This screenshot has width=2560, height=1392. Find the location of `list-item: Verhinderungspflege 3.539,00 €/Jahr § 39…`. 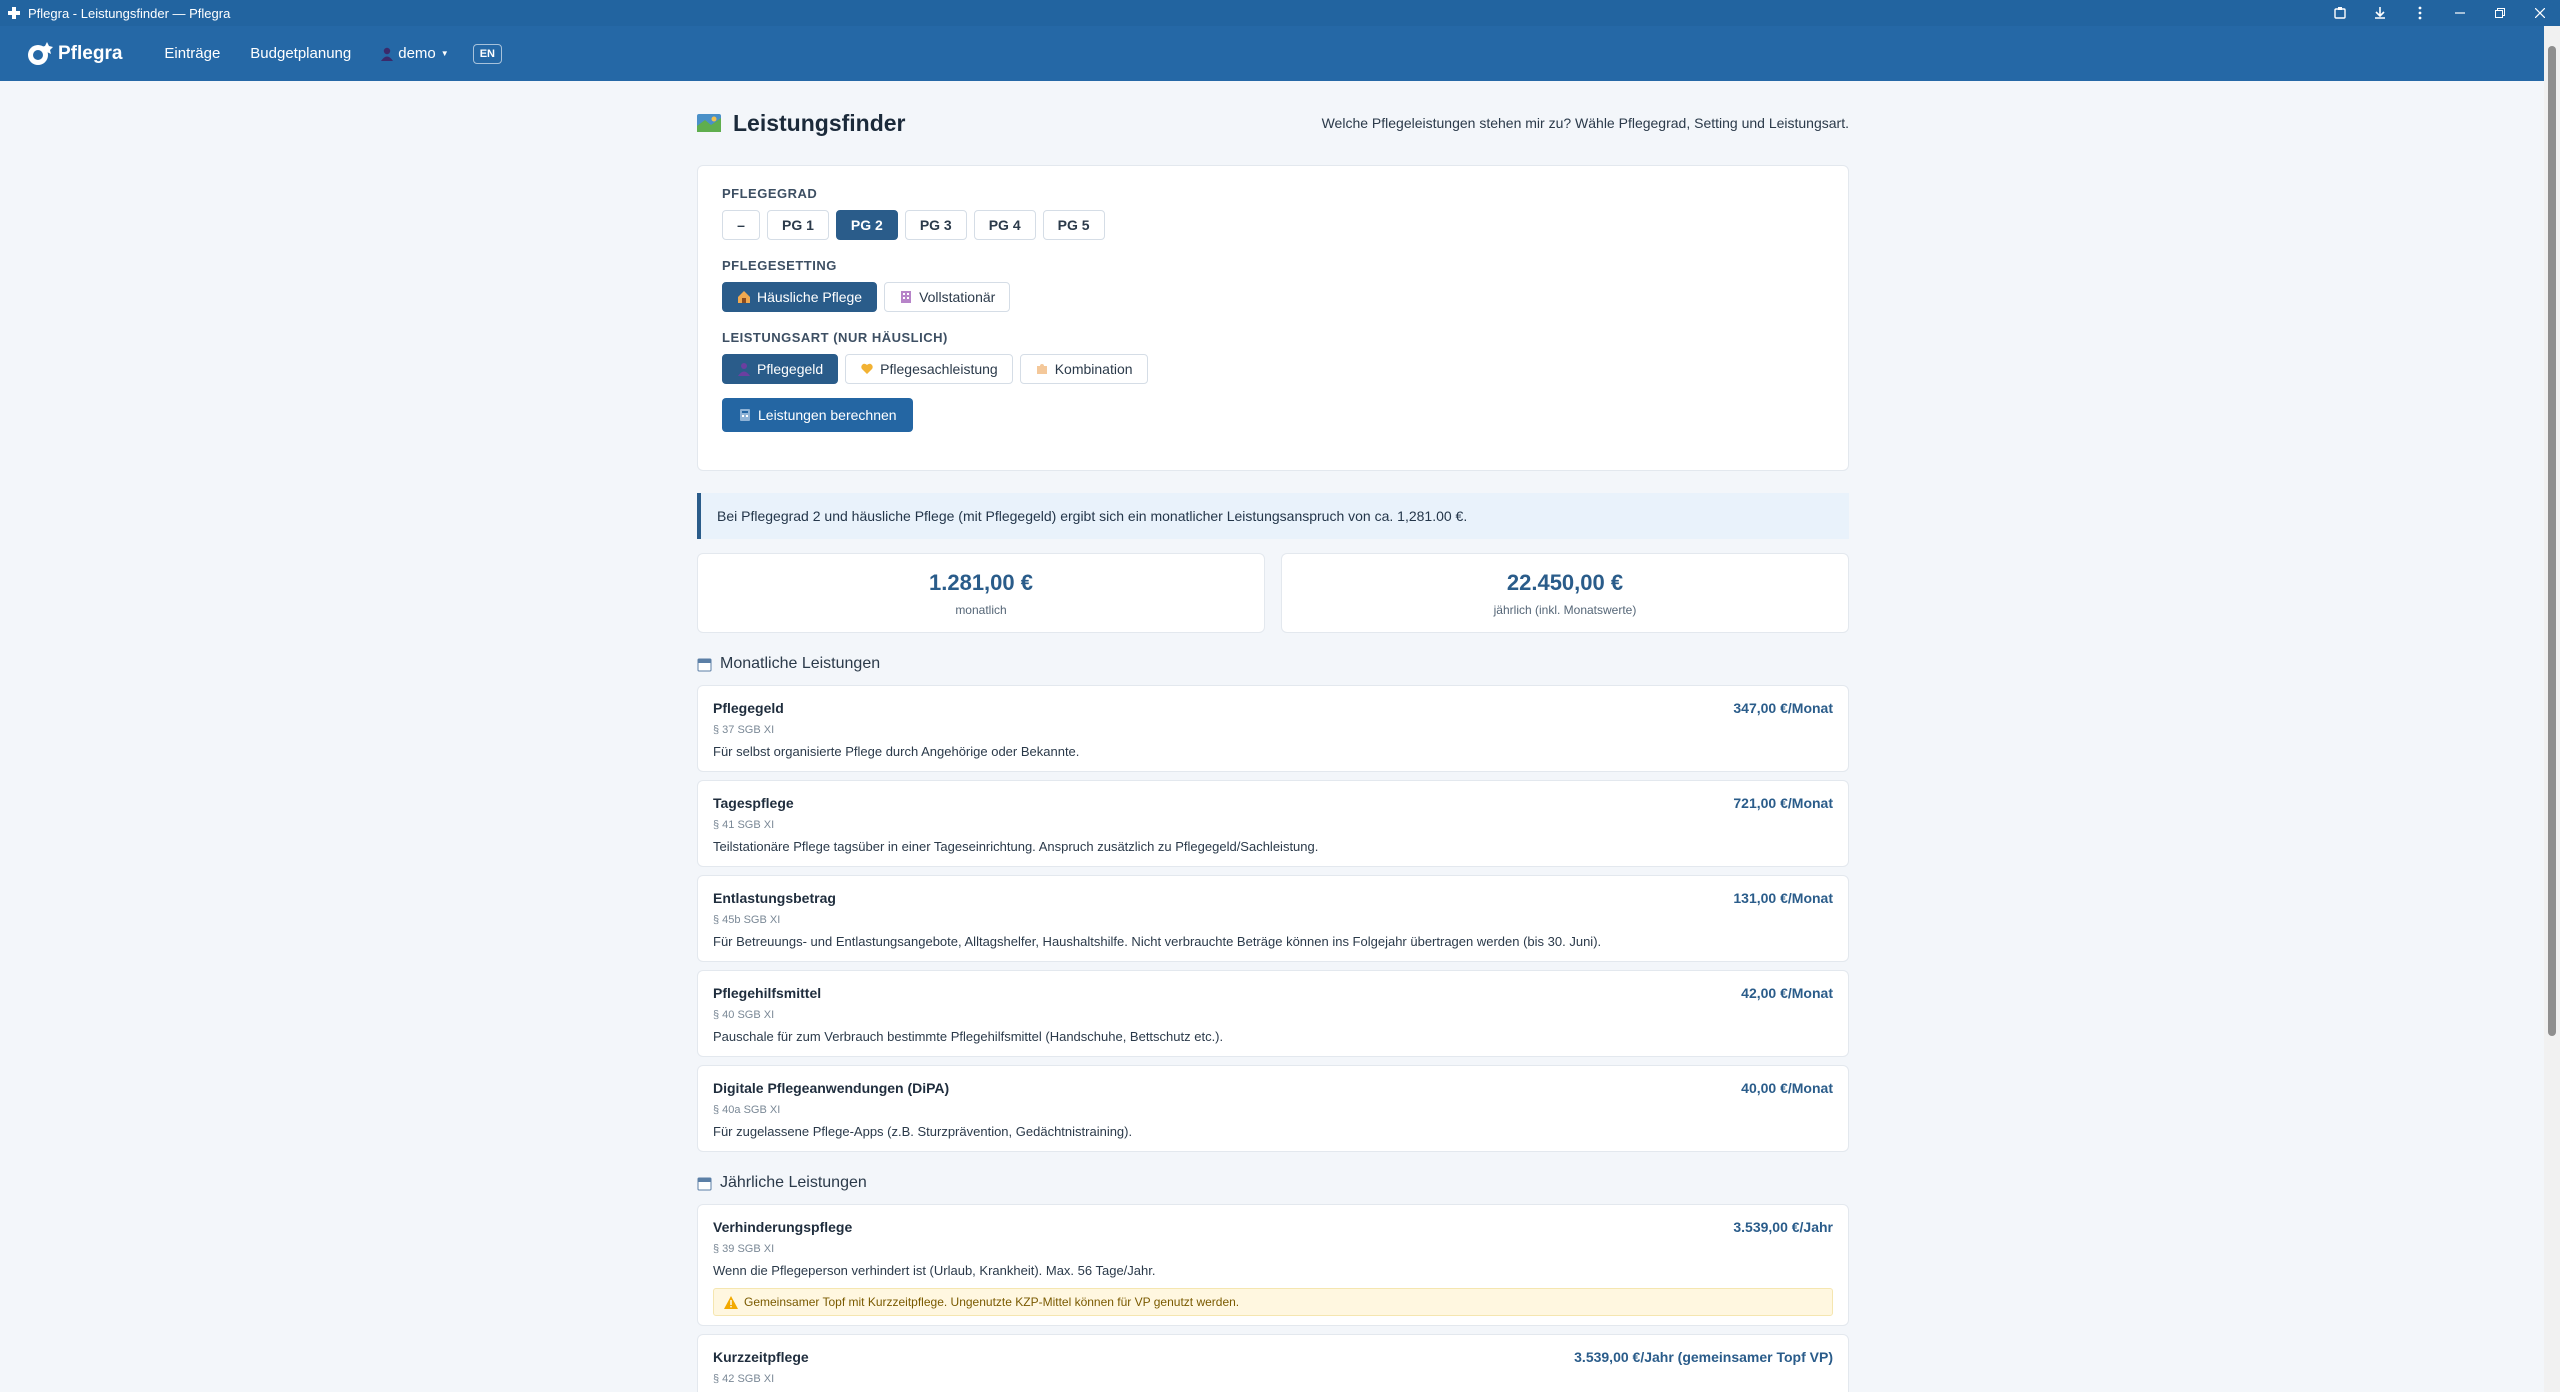

list-item: Verhinderungspflege 3.539,00 €/Jahr § 39… is located at coordinates (1273, 1265).